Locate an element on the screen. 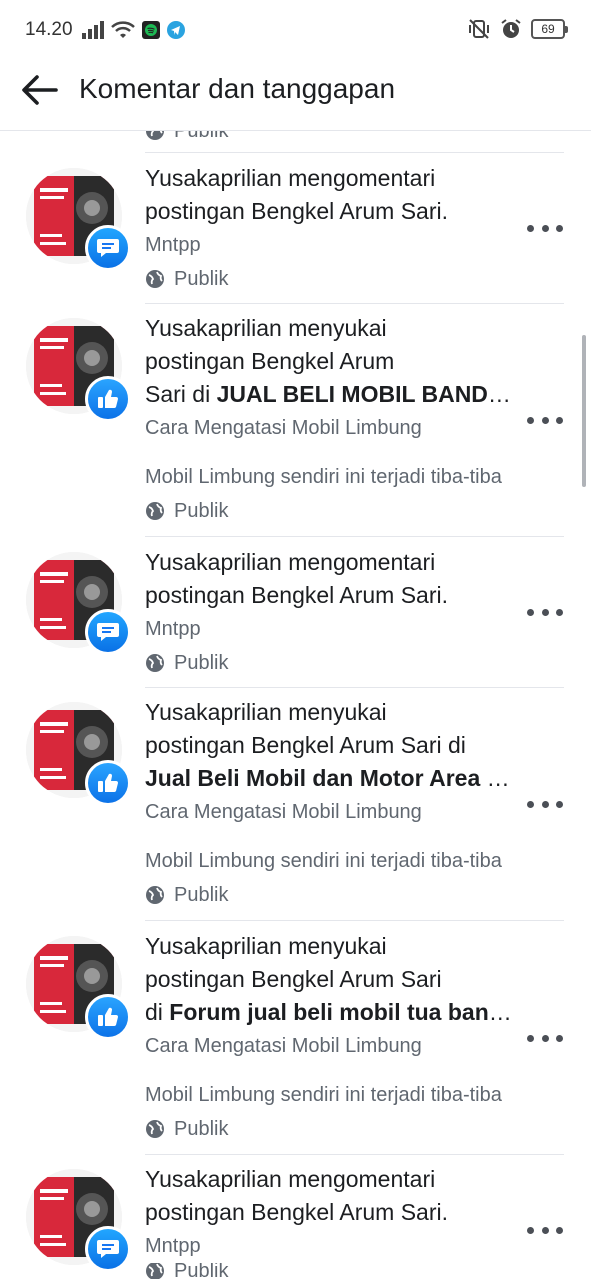  group-name: Forum jual beli mobil tua bandung is located at coordinates (341, 1012).